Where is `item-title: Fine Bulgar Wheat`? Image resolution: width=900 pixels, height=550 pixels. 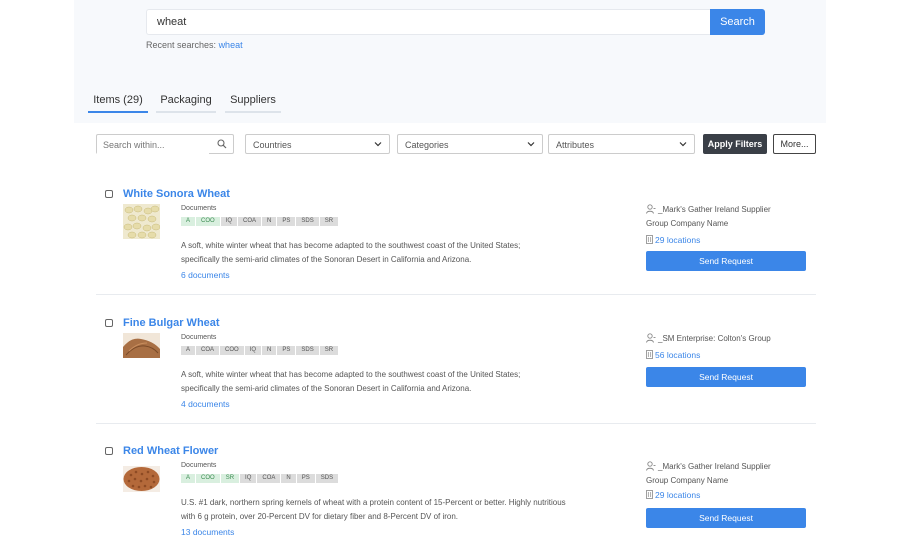
item-title: Fine Bulgar Wheat is located at coordinates (171, 323).